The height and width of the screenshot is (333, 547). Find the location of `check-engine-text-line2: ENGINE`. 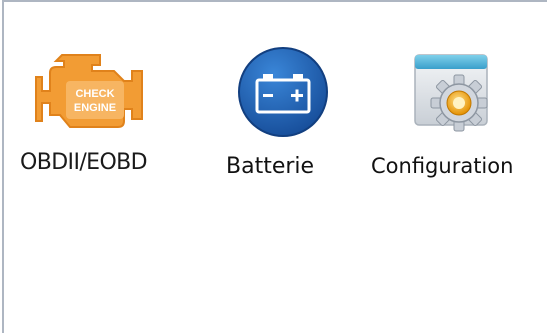

check-engine-text-line2: ENGINE is located at coordinates (95, 108).